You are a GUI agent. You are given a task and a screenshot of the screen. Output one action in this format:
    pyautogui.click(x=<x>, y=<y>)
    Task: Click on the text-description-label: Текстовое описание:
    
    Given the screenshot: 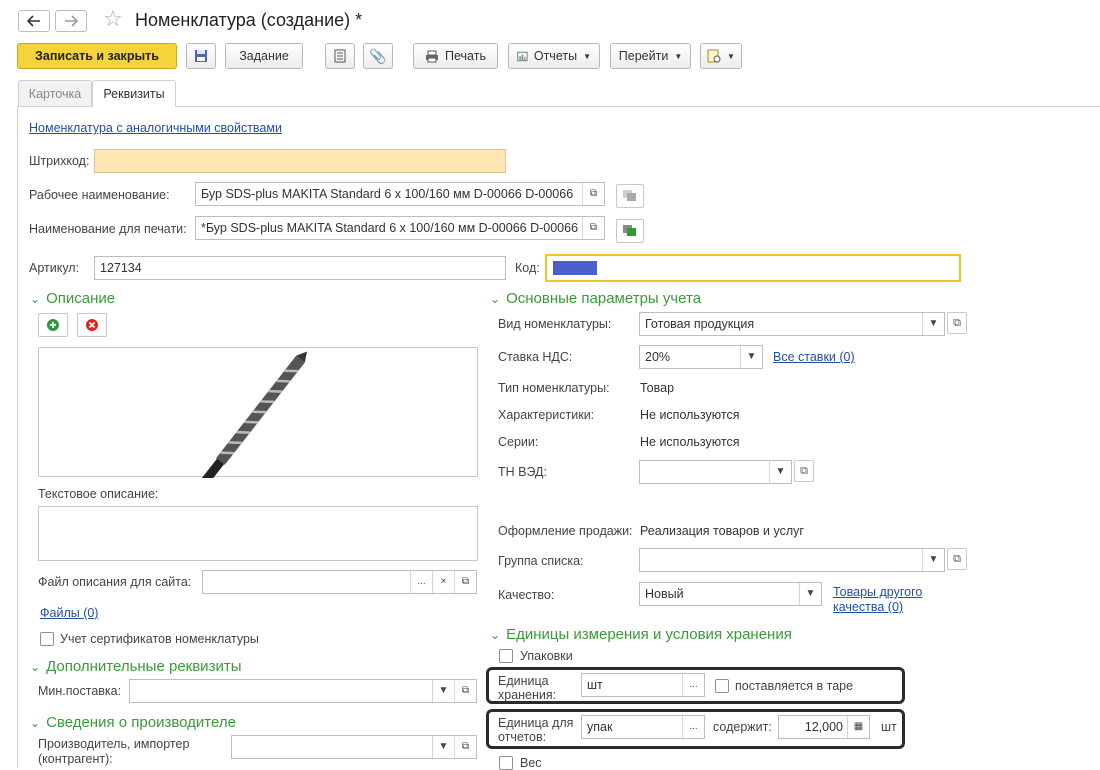 What is the action you would take?
    pyautogui.click(x=98, y=494)
    